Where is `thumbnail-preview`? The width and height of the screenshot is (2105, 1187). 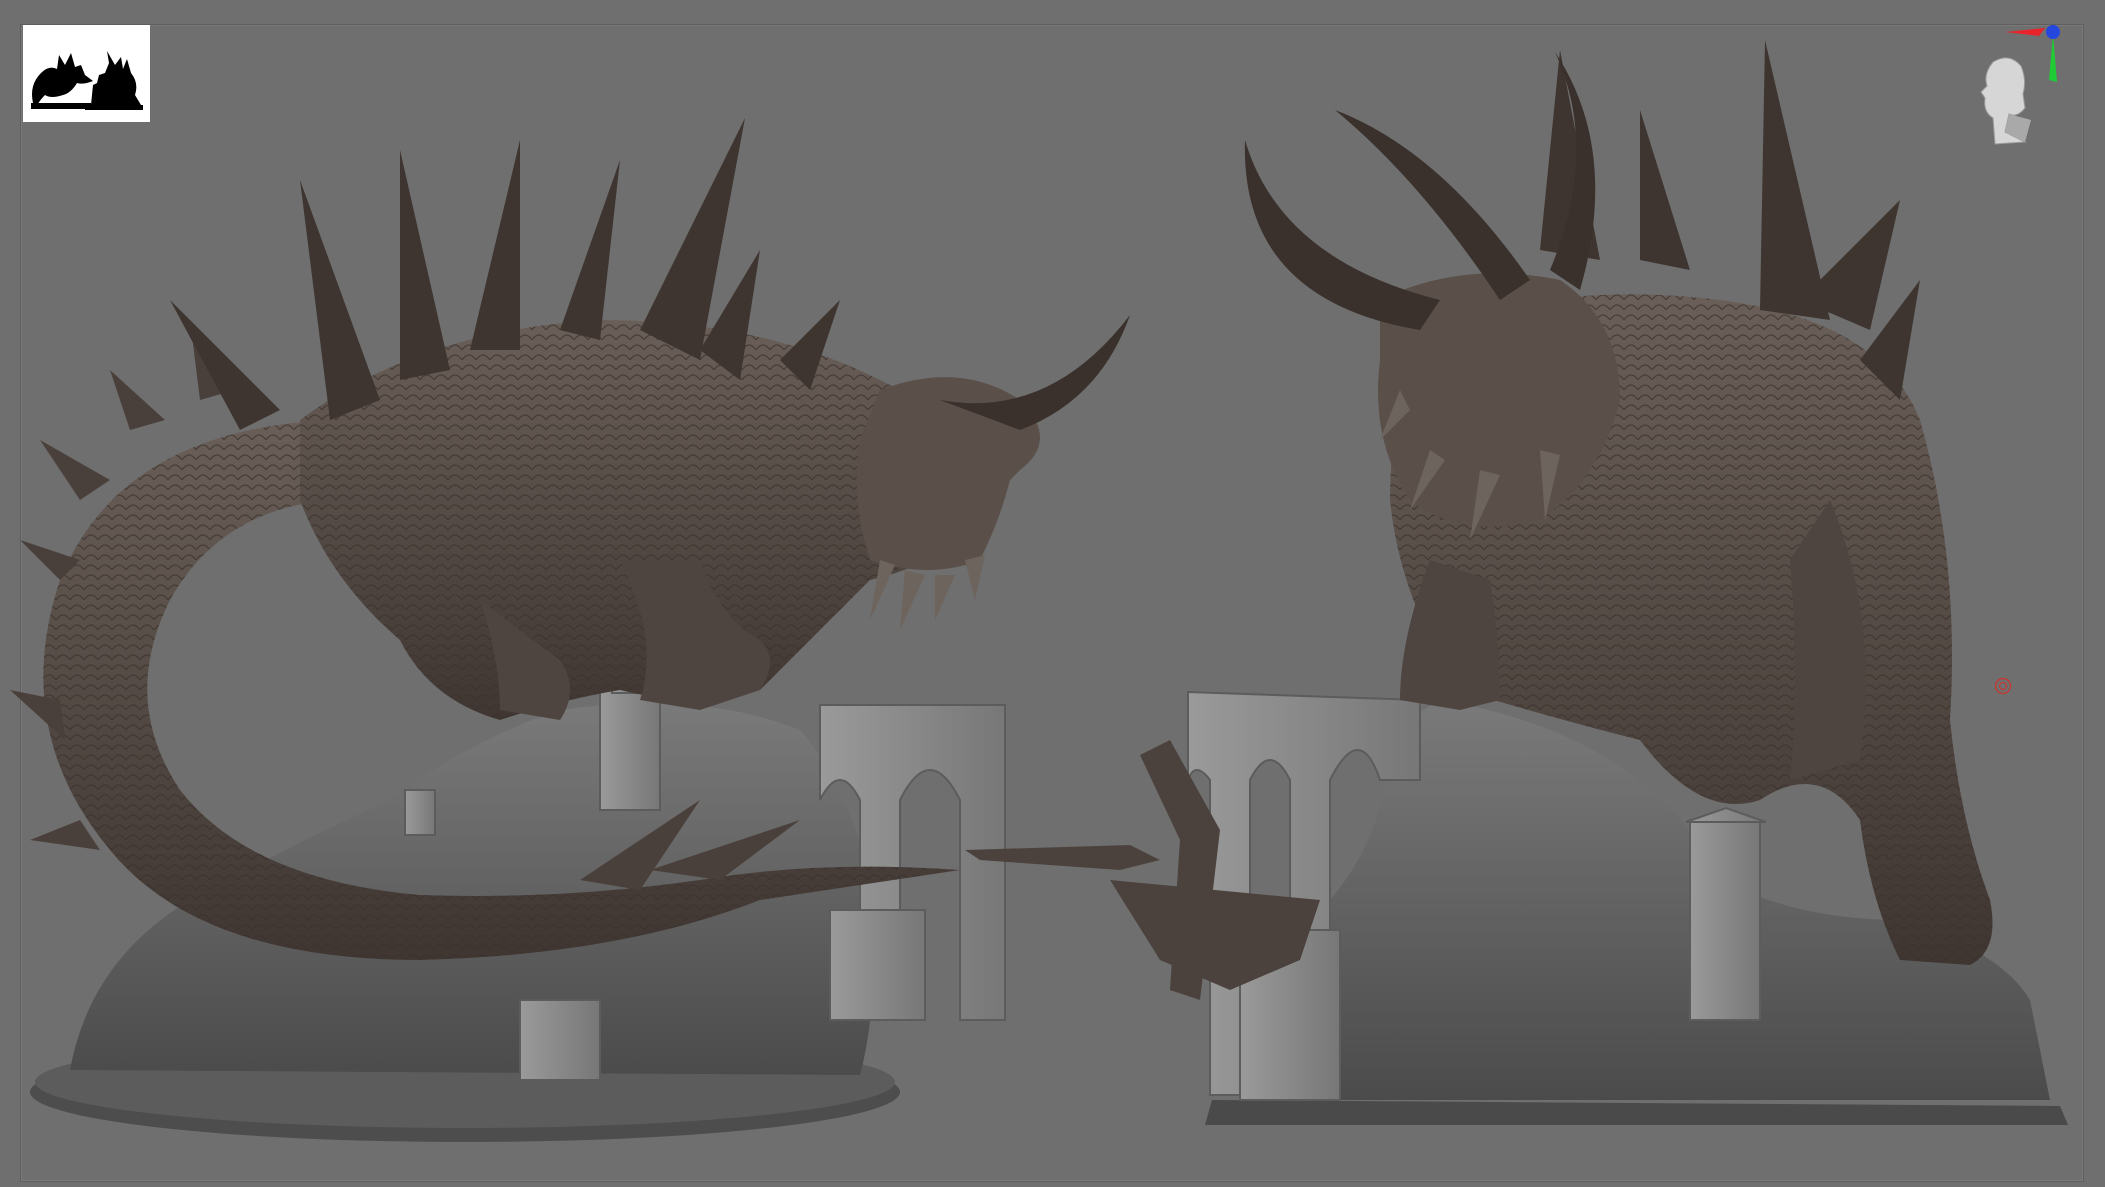 thumbnail-preview is located at coordinates (86, 73).